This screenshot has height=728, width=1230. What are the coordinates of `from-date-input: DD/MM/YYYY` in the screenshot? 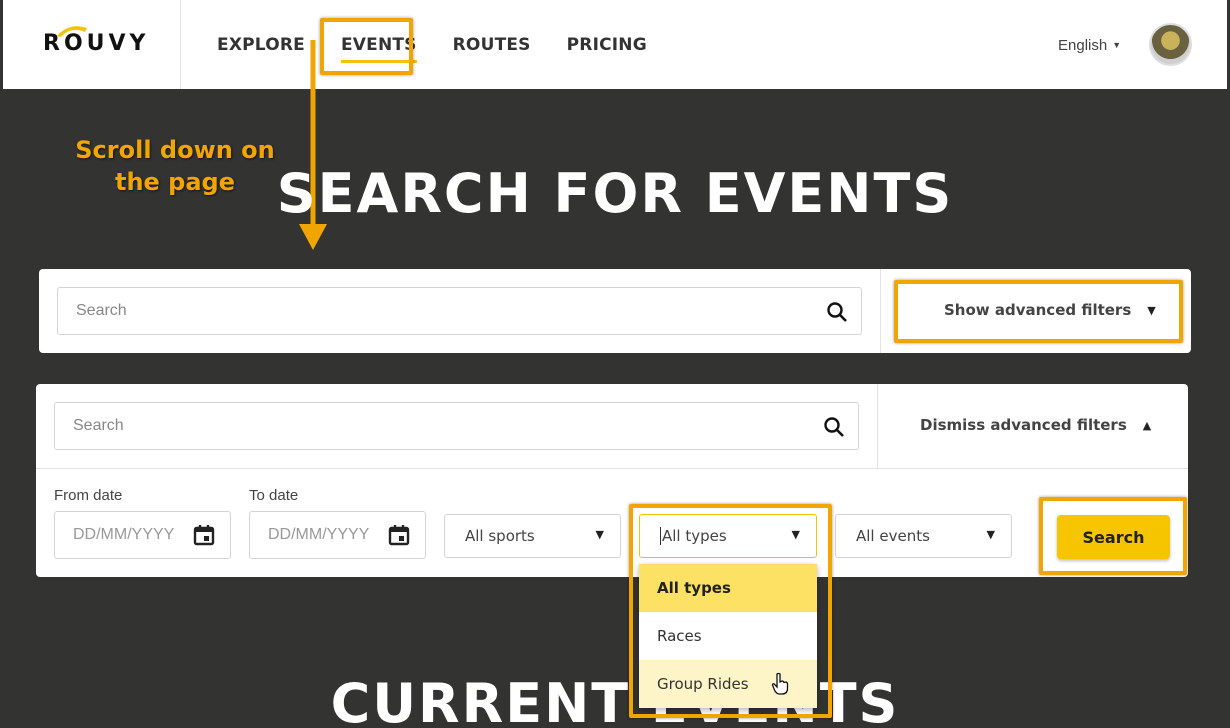 It's located at (142, 535).